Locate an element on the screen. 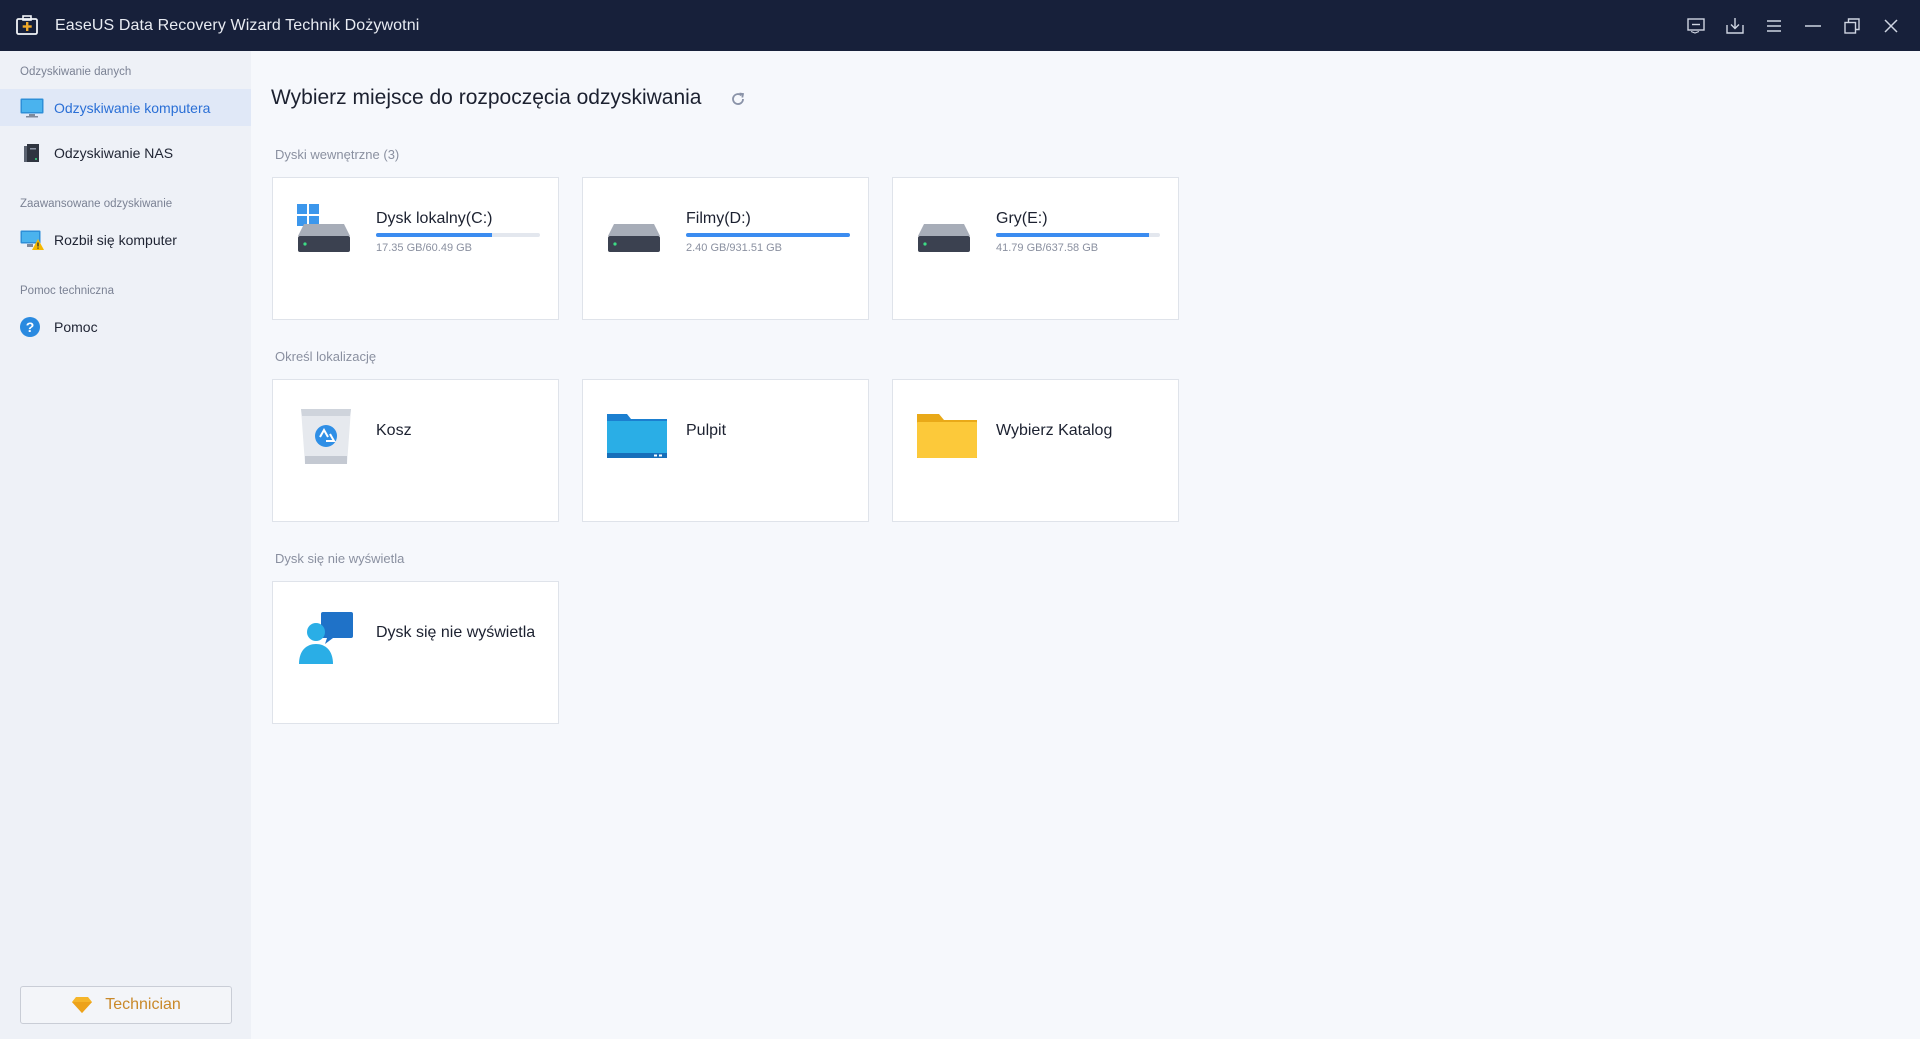  sidebar-section-advanced: Zaawansowane odzyskiwanie is located at coordinates (96, 204).